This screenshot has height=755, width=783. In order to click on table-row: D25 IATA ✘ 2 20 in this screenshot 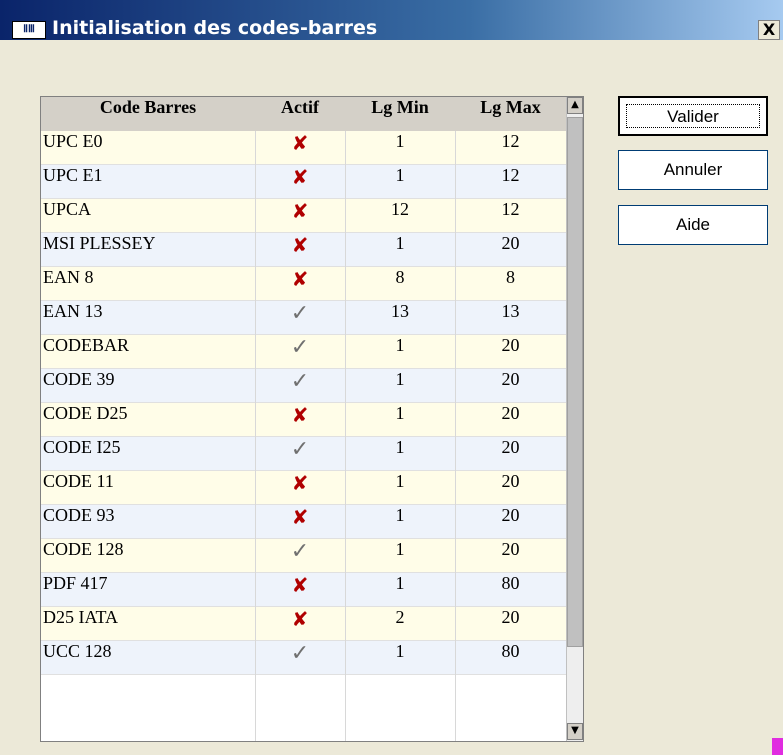, I will do `click(303, 624)`.